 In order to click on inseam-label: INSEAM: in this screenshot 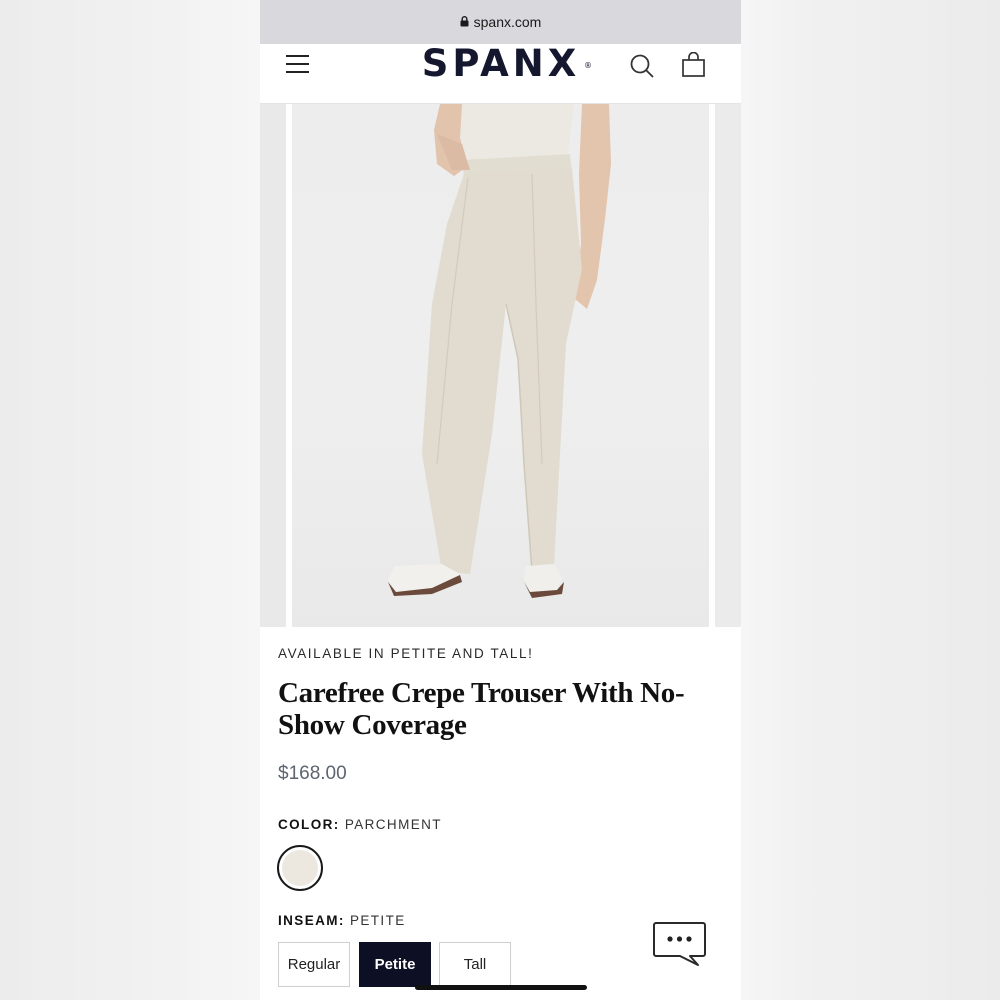, I will do `click(311, 920)`.